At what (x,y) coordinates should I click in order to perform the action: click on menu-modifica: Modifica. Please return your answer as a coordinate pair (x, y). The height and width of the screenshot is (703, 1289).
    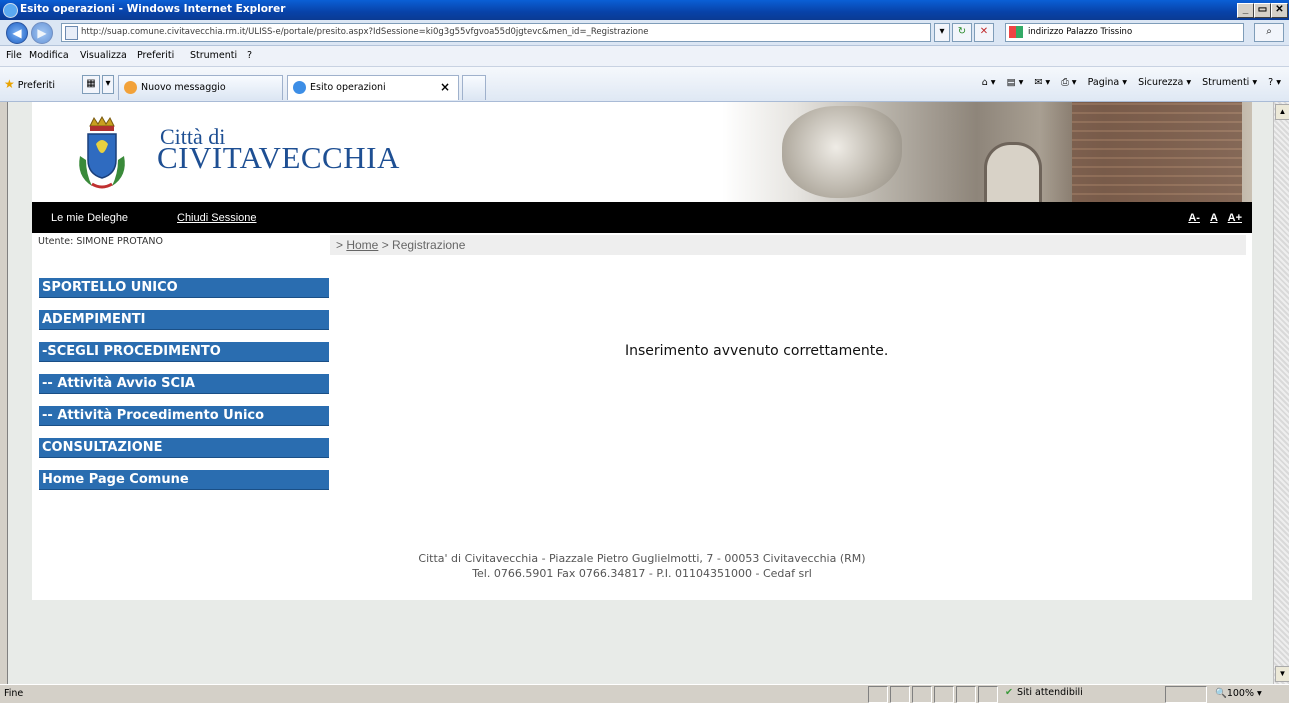
    Looking at the image, I should click on (49, 55).